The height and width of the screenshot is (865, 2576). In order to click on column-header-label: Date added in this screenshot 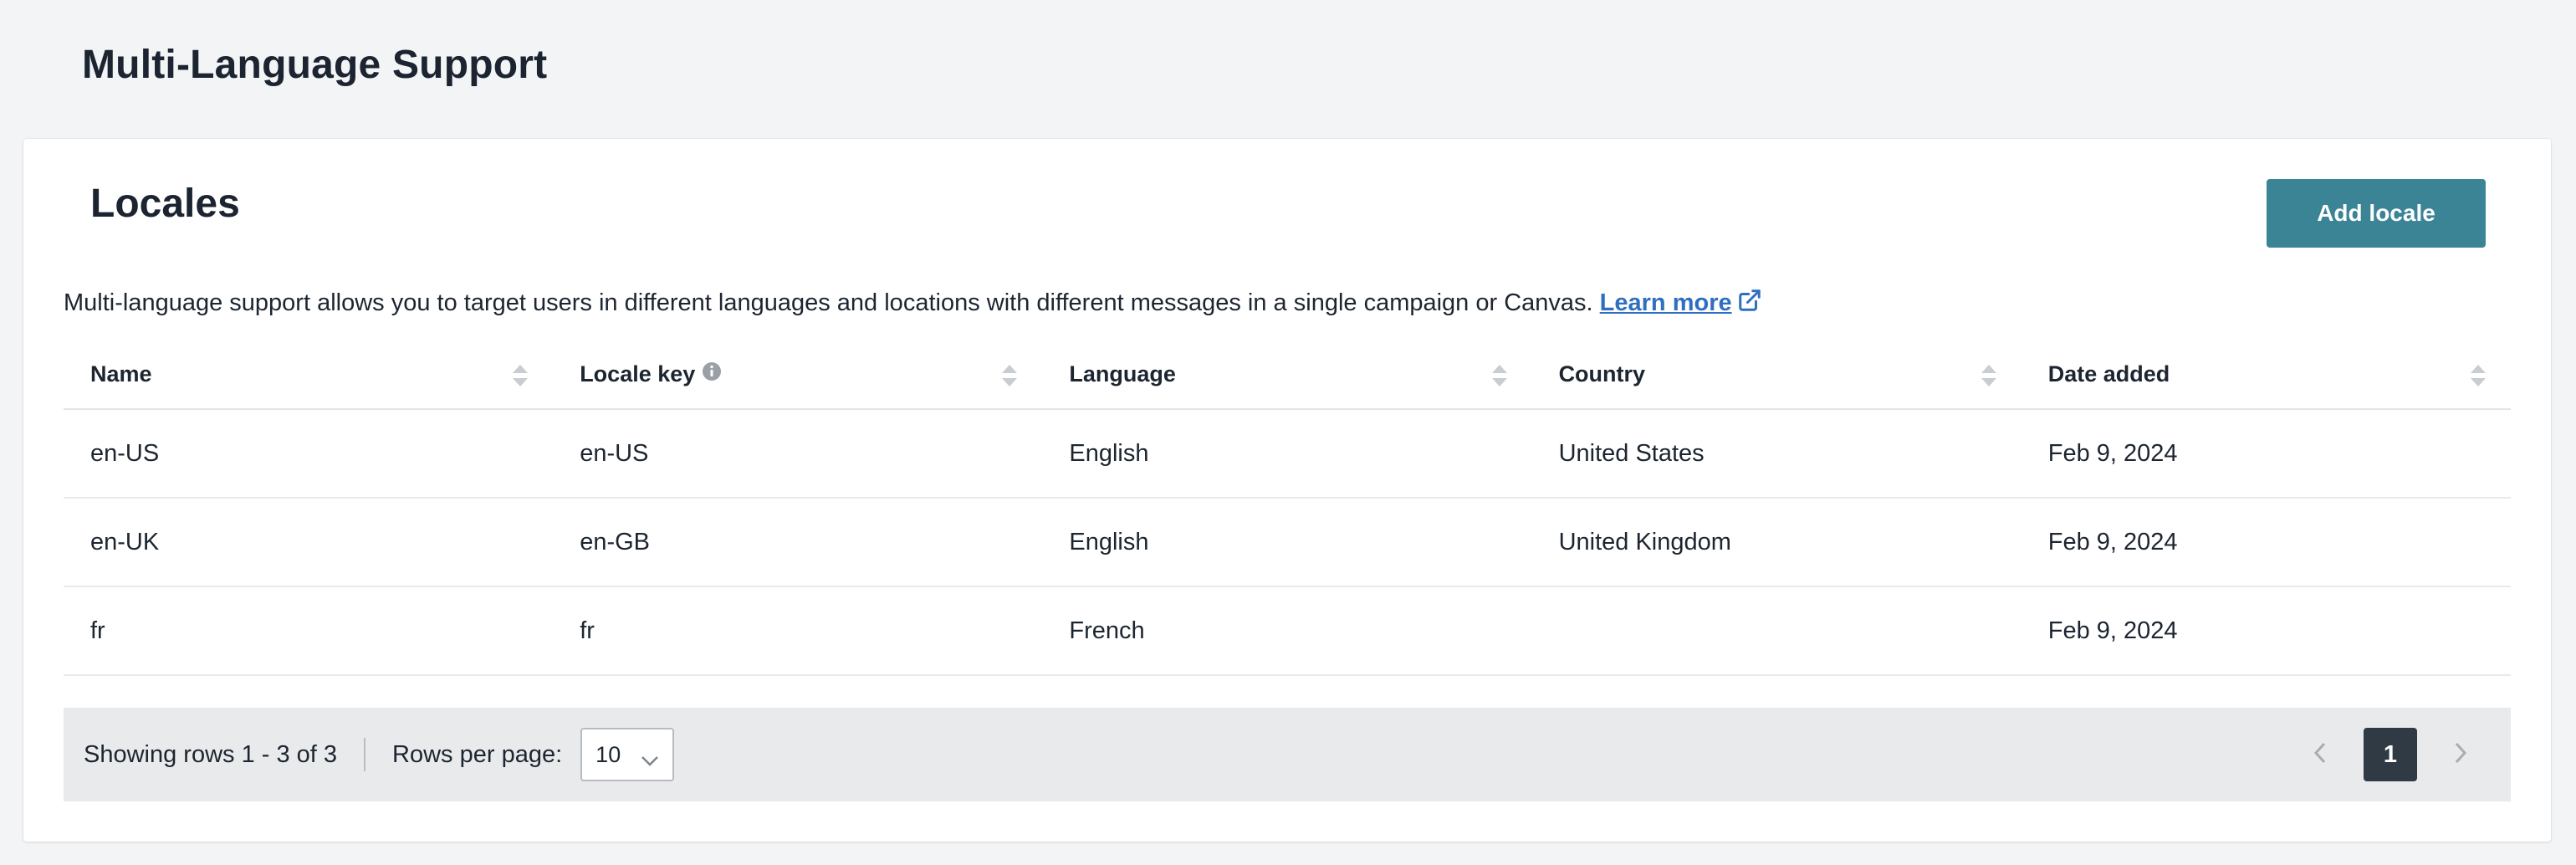, I will do `click(2108, 373)`.